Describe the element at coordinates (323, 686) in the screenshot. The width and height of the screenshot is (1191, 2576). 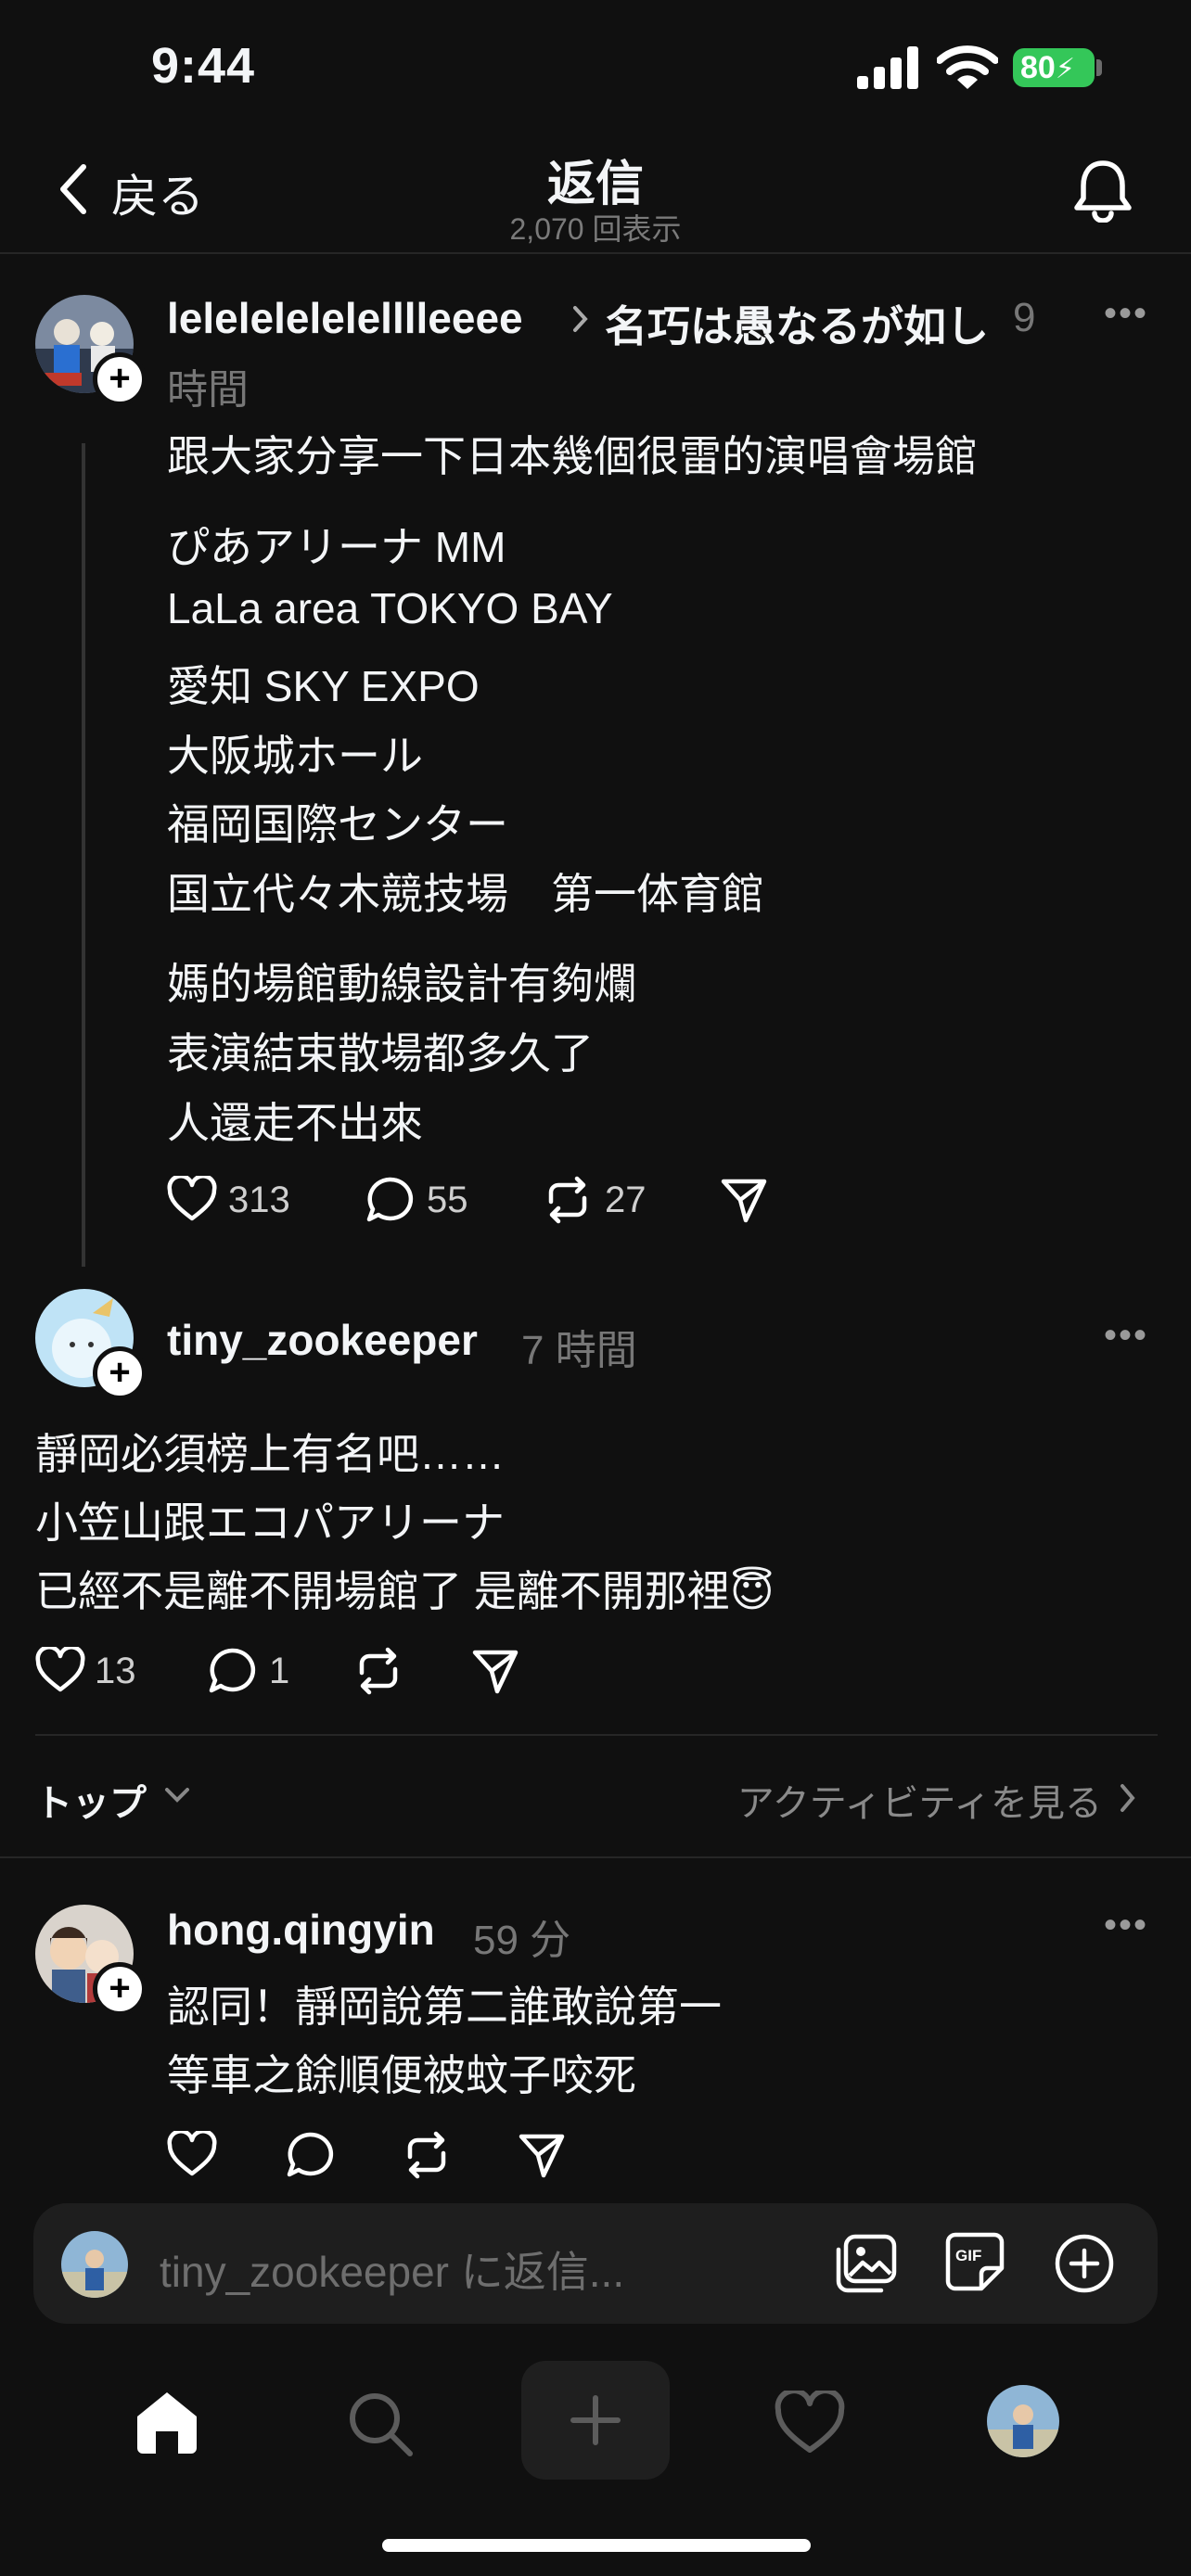
I see `post-text-line: 愛知 SKY EXPO` at that location.